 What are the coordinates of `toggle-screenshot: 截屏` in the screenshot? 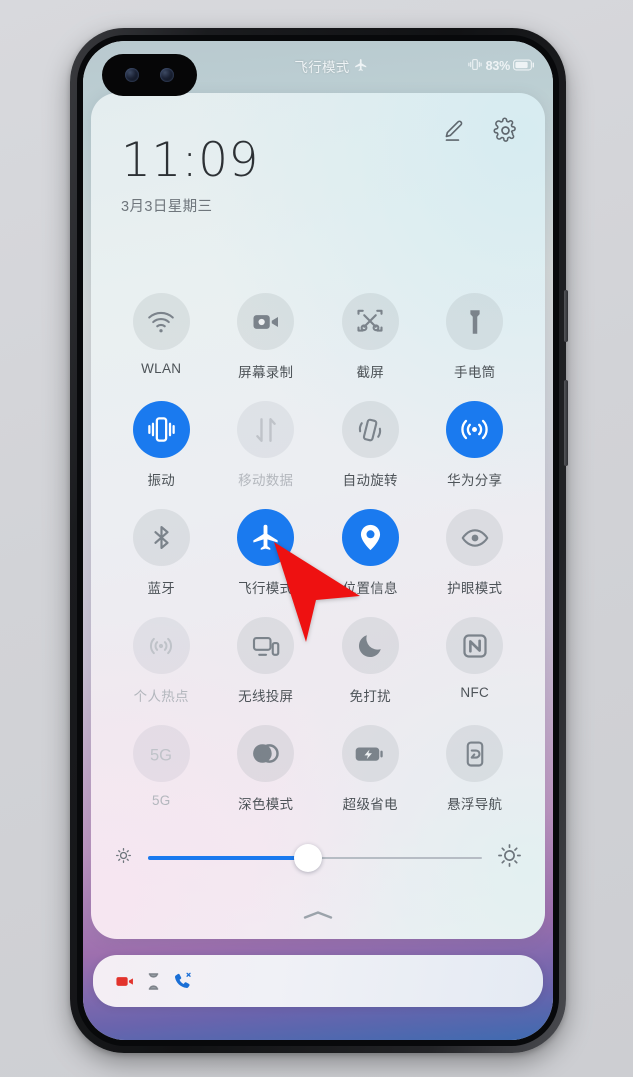 It's located at (370, 337).